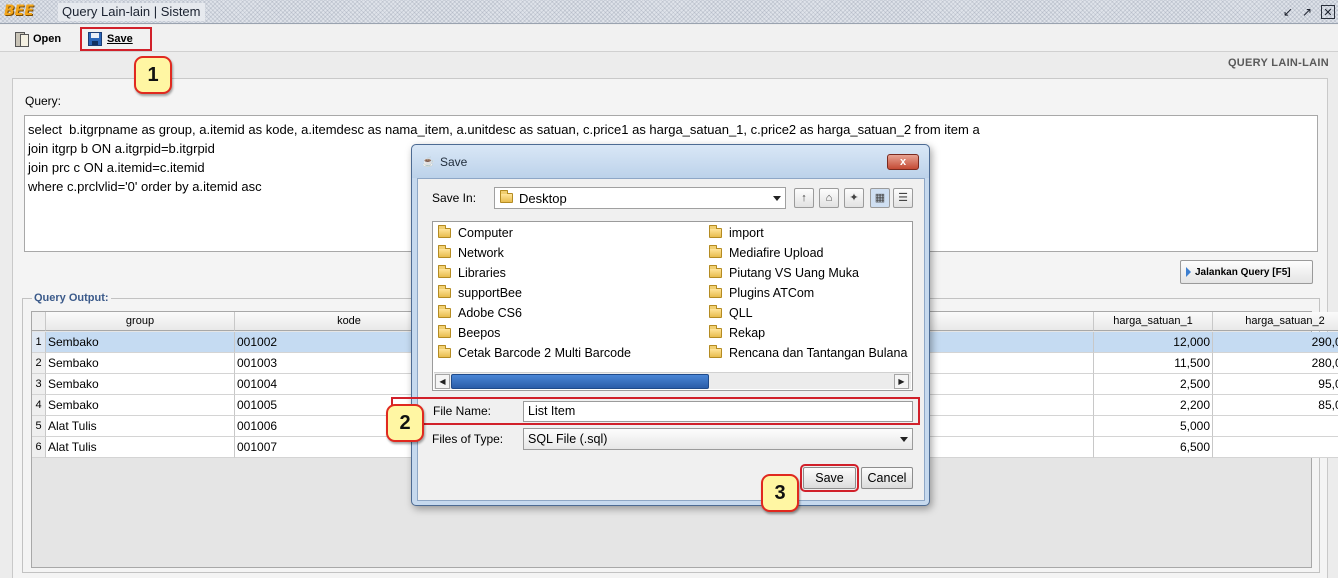  Describe the element at coordinates (43, 101) in the screenshot. I see `query-label: Query:` at that location.